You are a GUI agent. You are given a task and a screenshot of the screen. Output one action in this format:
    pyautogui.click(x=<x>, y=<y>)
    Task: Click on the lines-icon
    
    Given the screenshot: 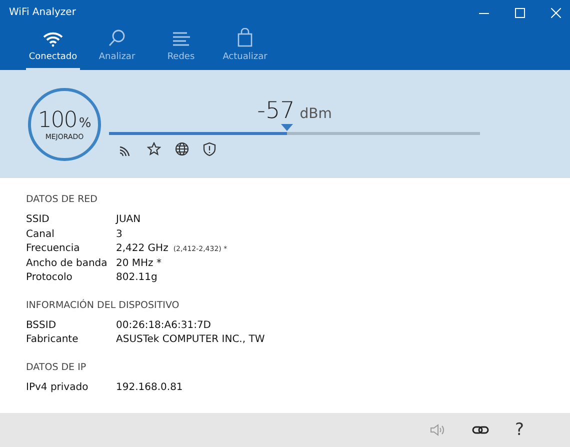 What is the action you would take?
    pyautogui.click(x=181, y=39)
    